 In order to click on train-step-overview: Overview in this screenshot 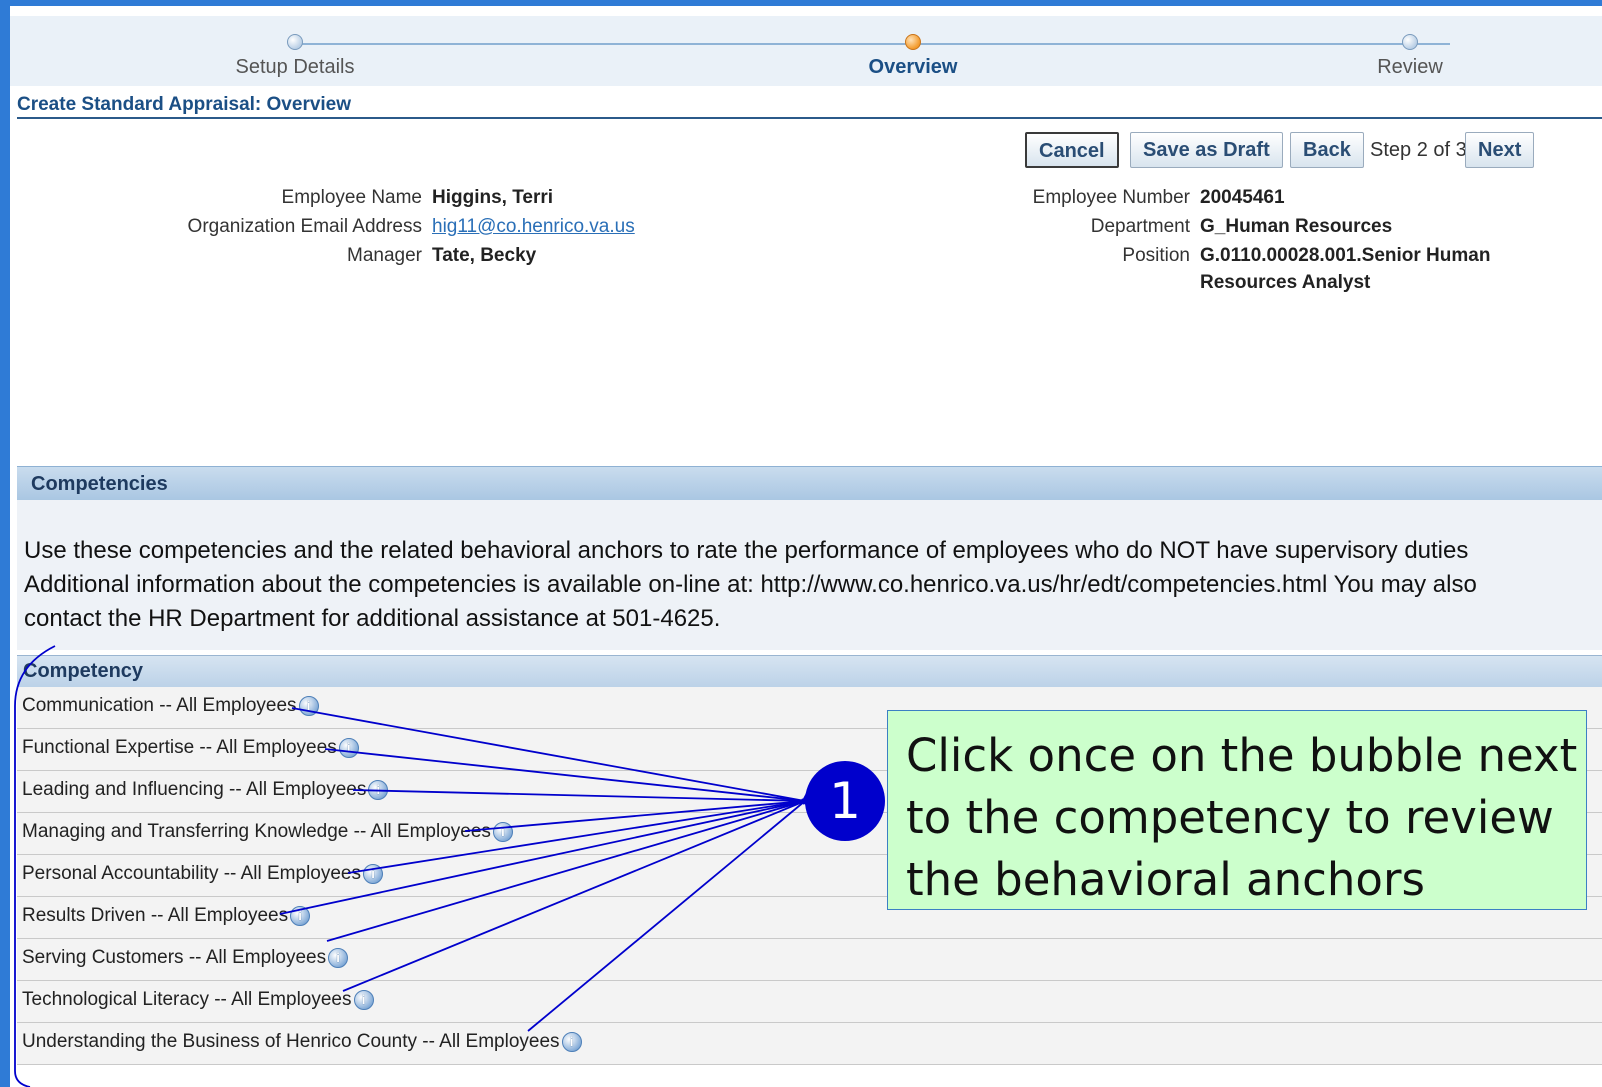, I will do `click(913, 56)`.